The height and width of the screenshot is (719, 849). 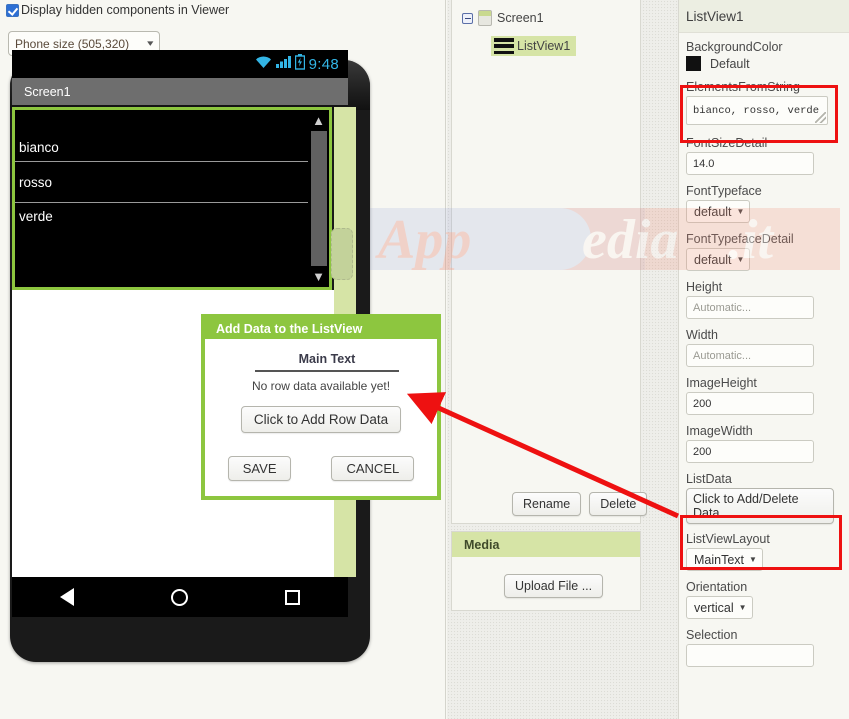 I want to click on property-image-height: ImageHeight 200, so click(x=764, y=395).